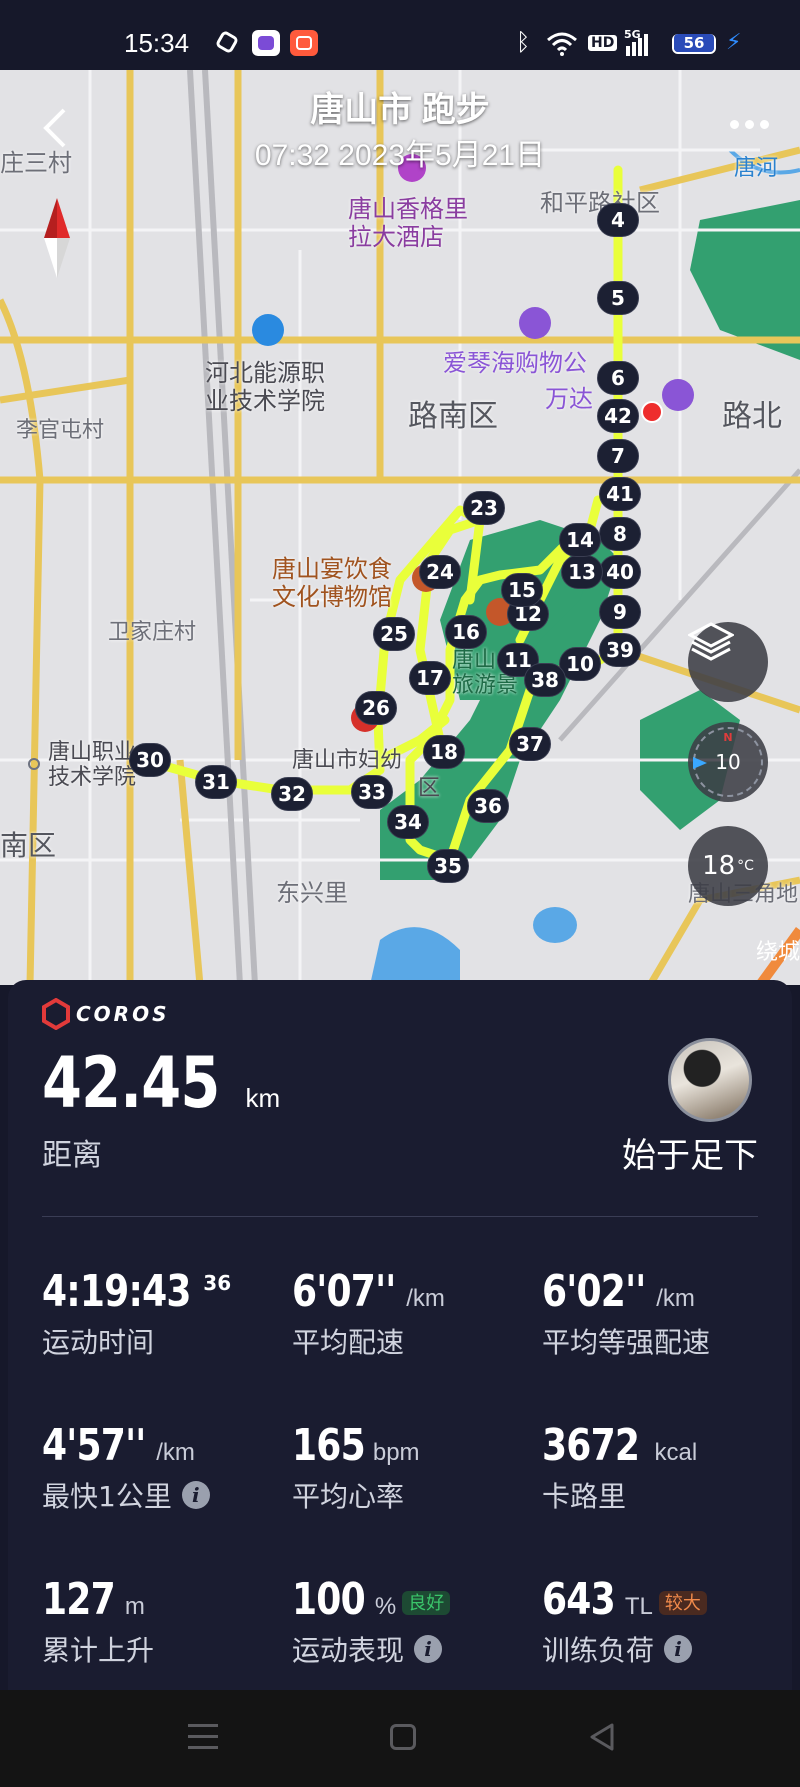 The width and height of the screenshot is (800, 1787). What do you see at coordinates (719, 866) in the screenshot?
I see `temperature-value: 18` at bounding box center [719, 866].